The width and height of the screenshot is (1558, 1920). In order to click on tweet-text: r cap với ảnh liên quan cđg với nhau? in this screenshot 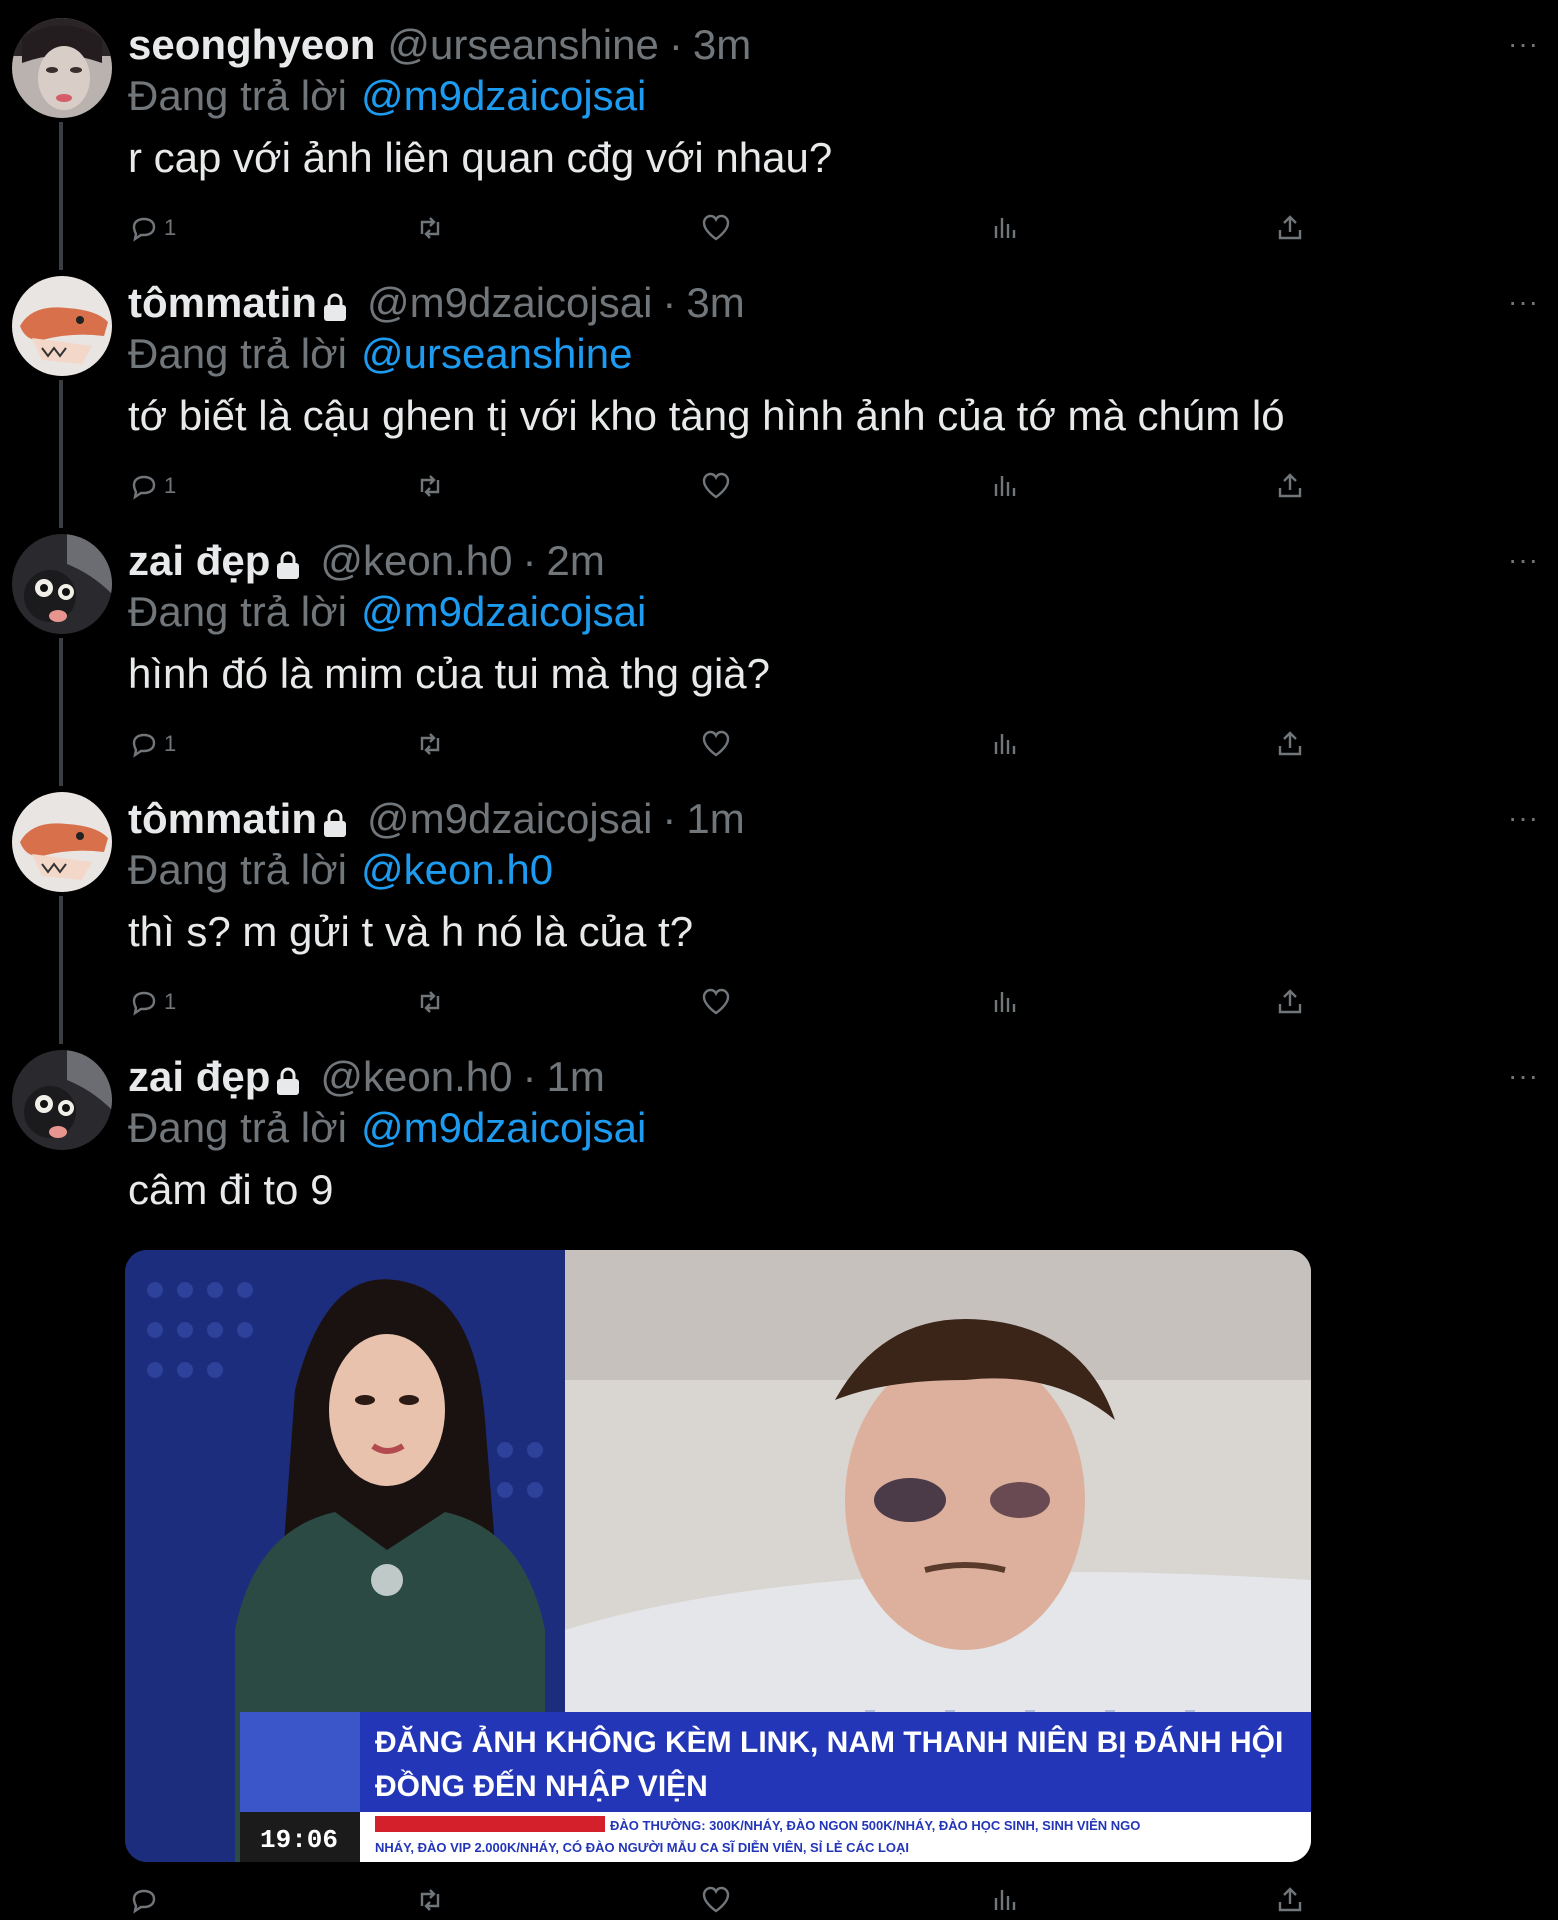, I will do `click(480, 157)`.